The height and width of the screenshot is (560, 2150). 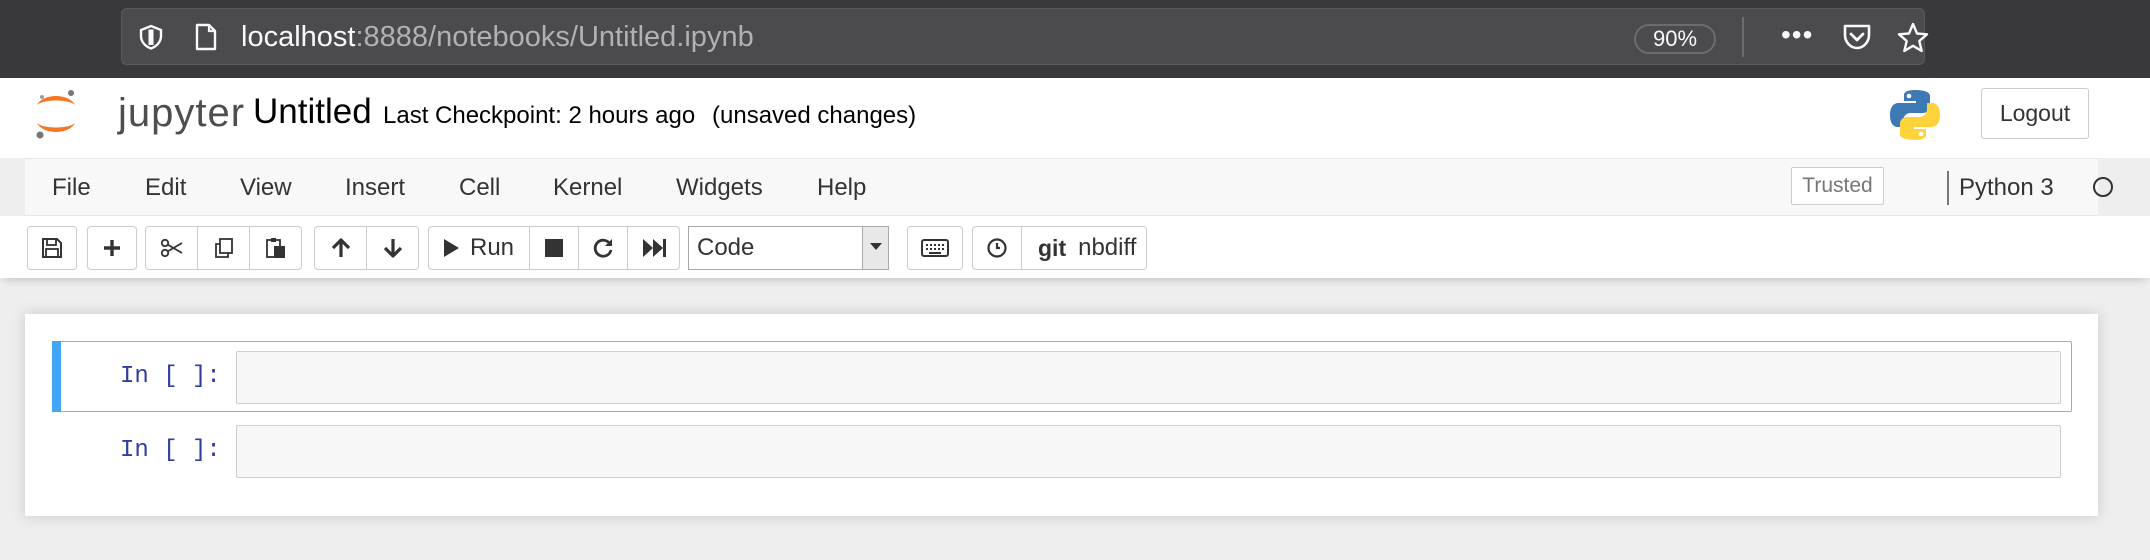 I want to click on scissors-icon, so click(x=171, y=248).